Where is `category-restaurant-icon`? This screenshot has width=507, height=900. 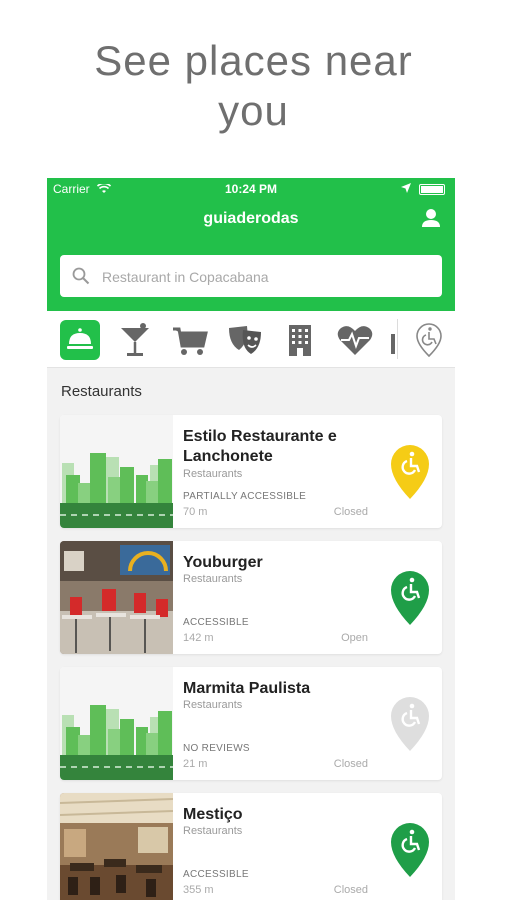 category-restaurant-icon is located at coordinates (80, 340).